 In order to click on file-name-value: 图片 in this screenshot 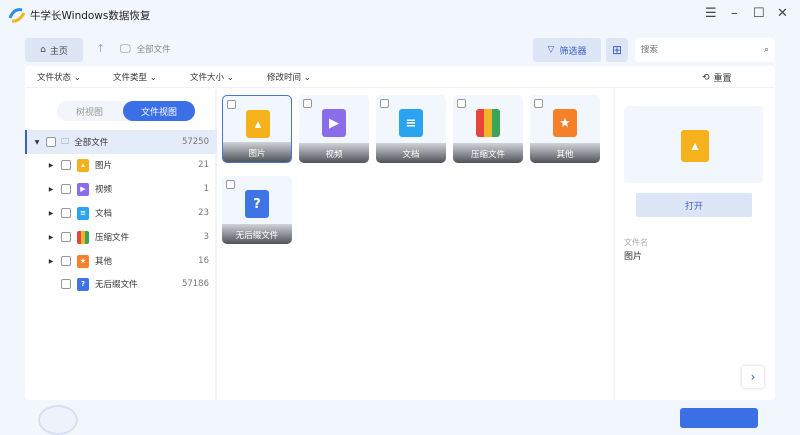, I will do `click(633, 257)`.